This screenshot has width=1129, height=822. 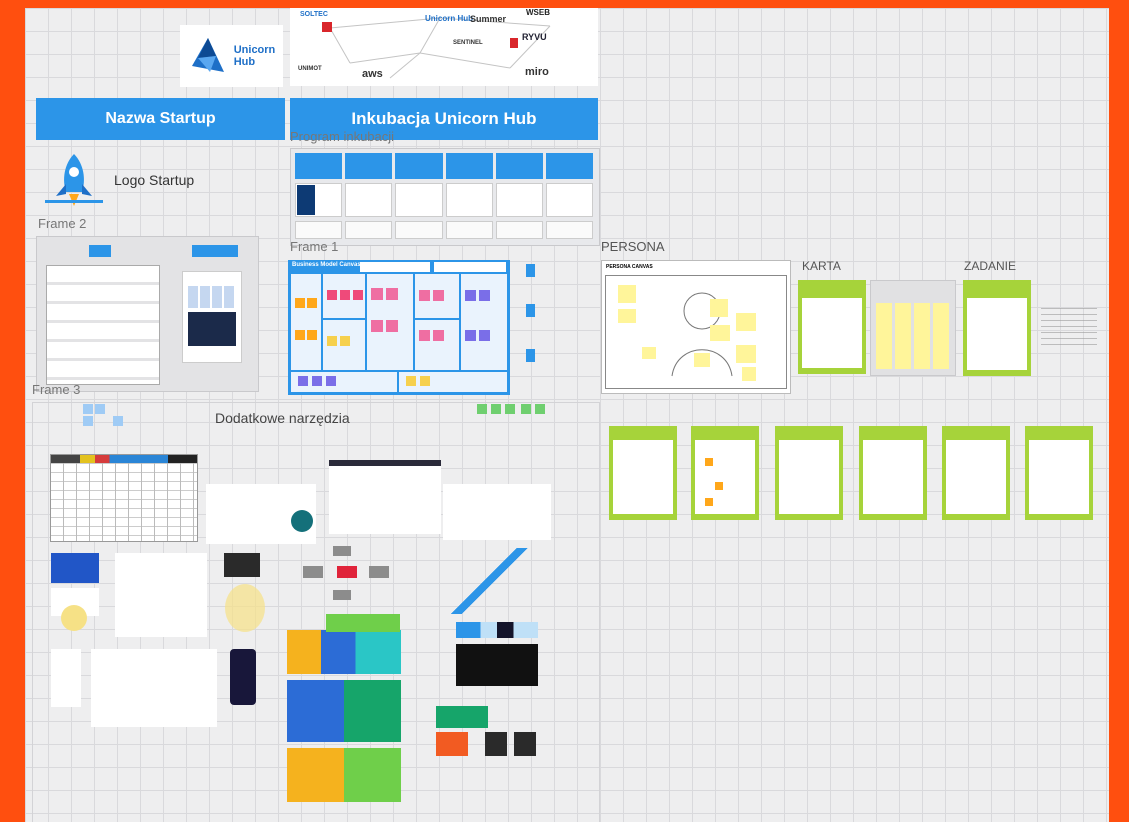 I want to click on mini-board-blue, so click(x=75, y=568).